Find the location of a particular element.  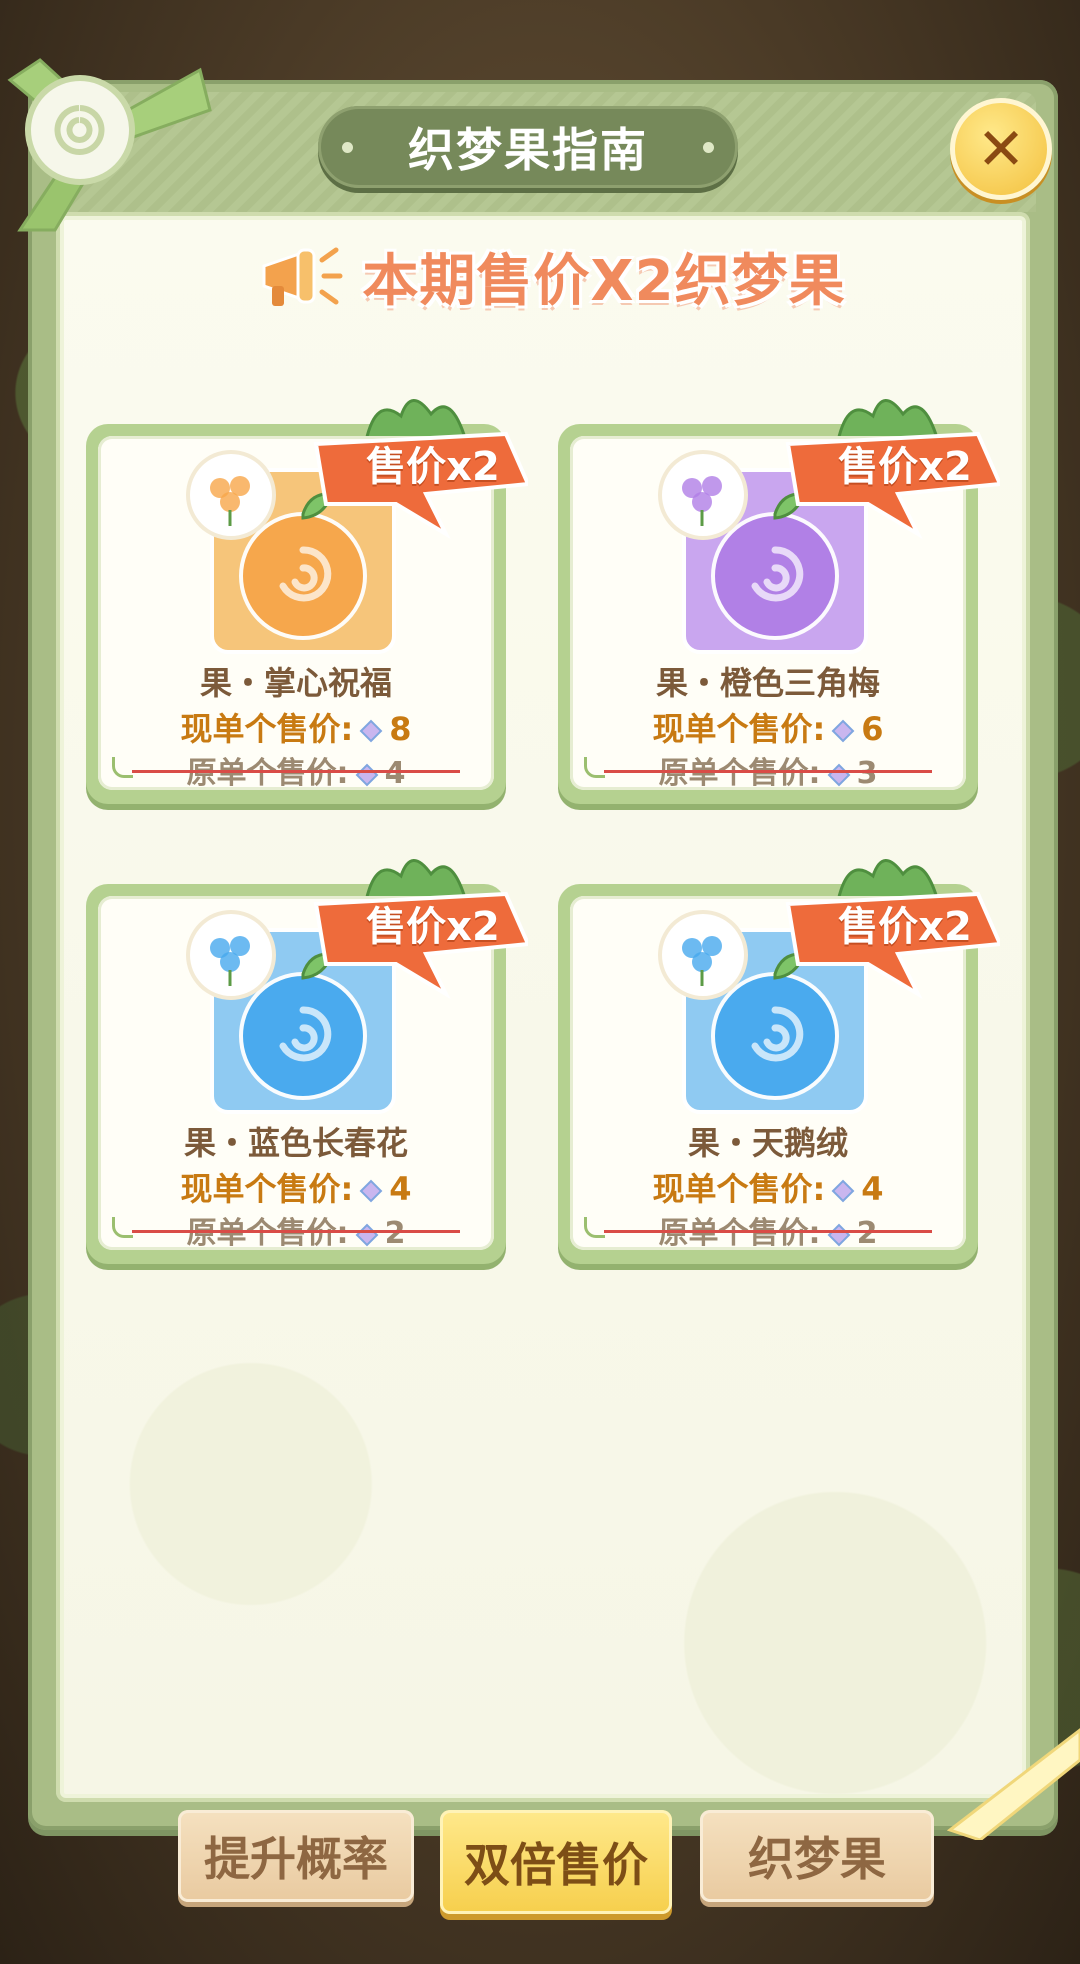

title-dot-right is located at coordinates (708, 147).